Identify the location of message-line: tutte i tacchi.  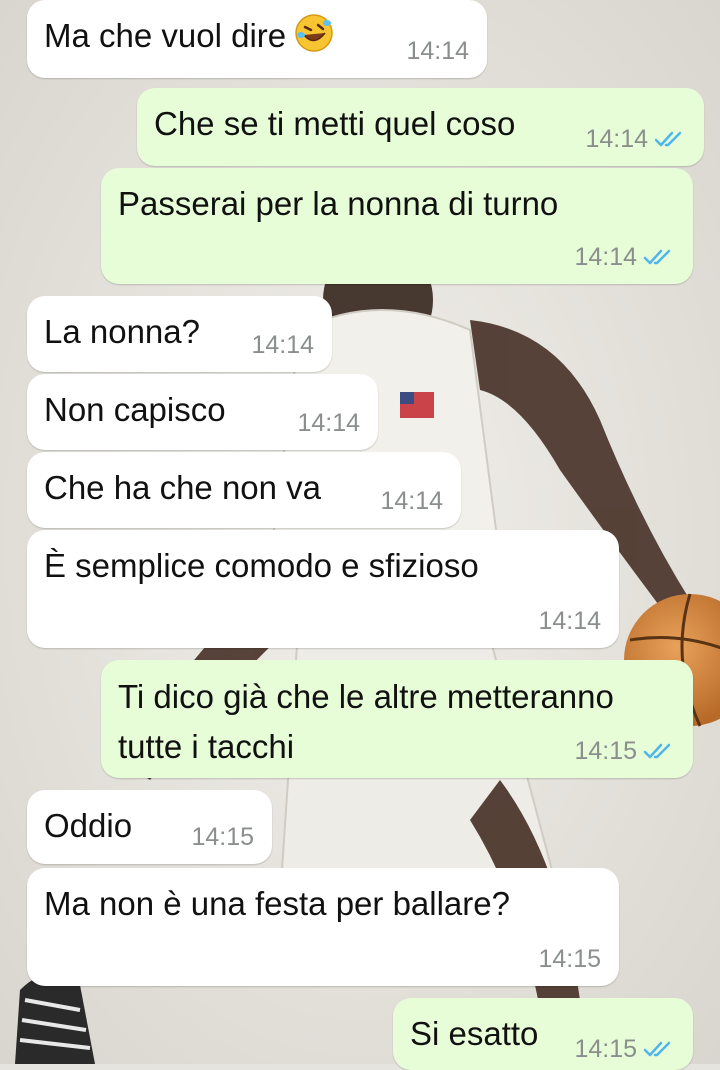
(206, 746).